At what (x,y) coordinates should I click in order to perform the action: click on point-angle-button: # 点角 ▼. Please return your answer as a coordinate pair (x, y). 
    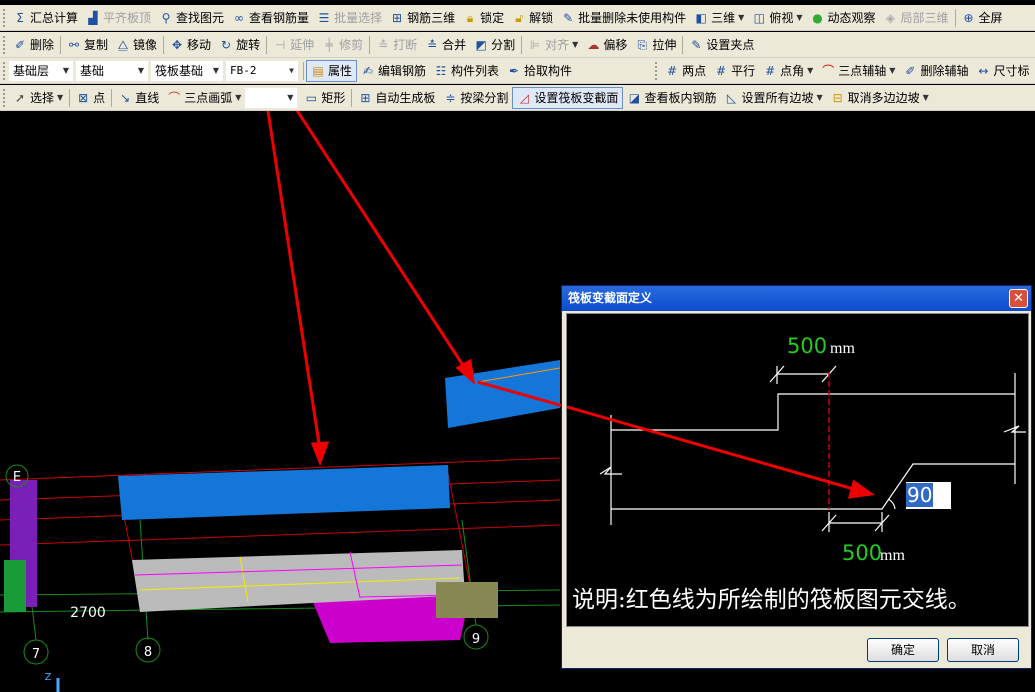
    Looking at the image, I should click on (788, 71).